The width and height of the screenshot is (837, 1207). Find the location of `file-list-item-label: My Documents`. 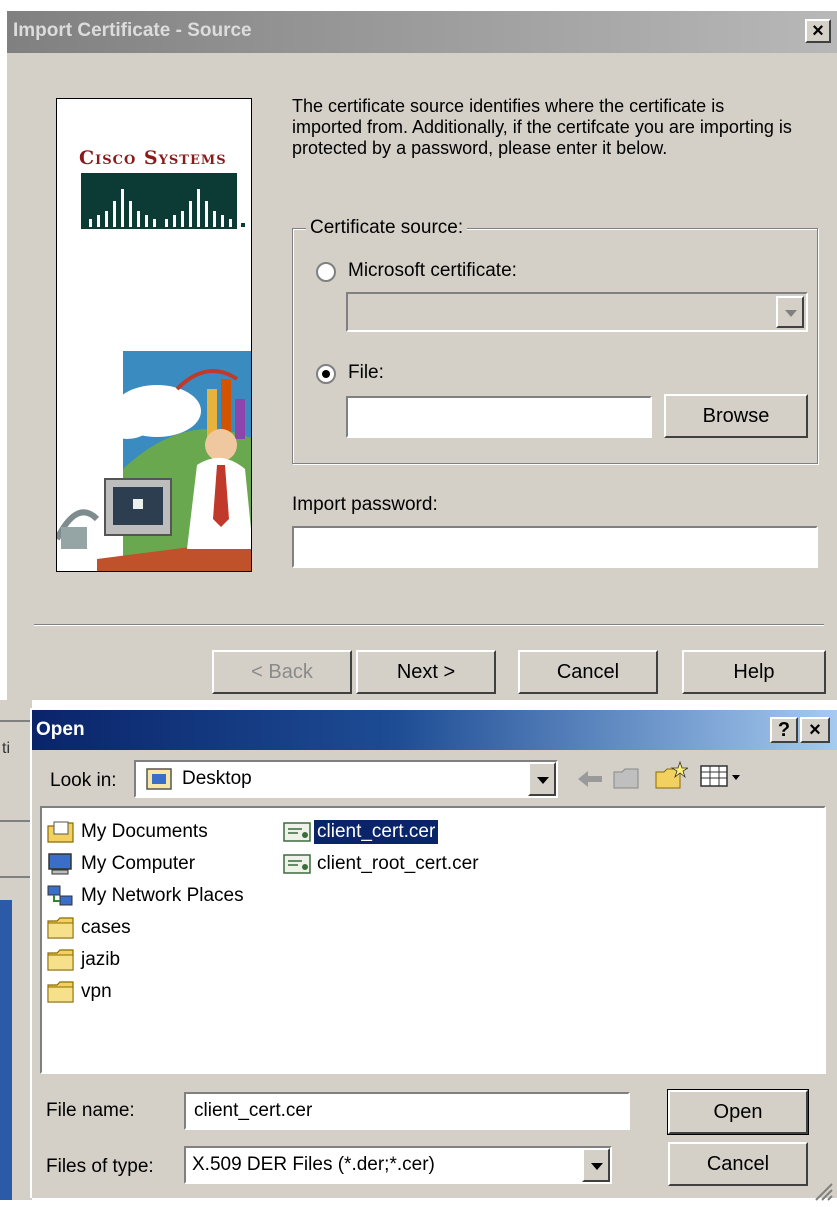

file-list-item-label: My Documents is located at coordinates (144, 831).